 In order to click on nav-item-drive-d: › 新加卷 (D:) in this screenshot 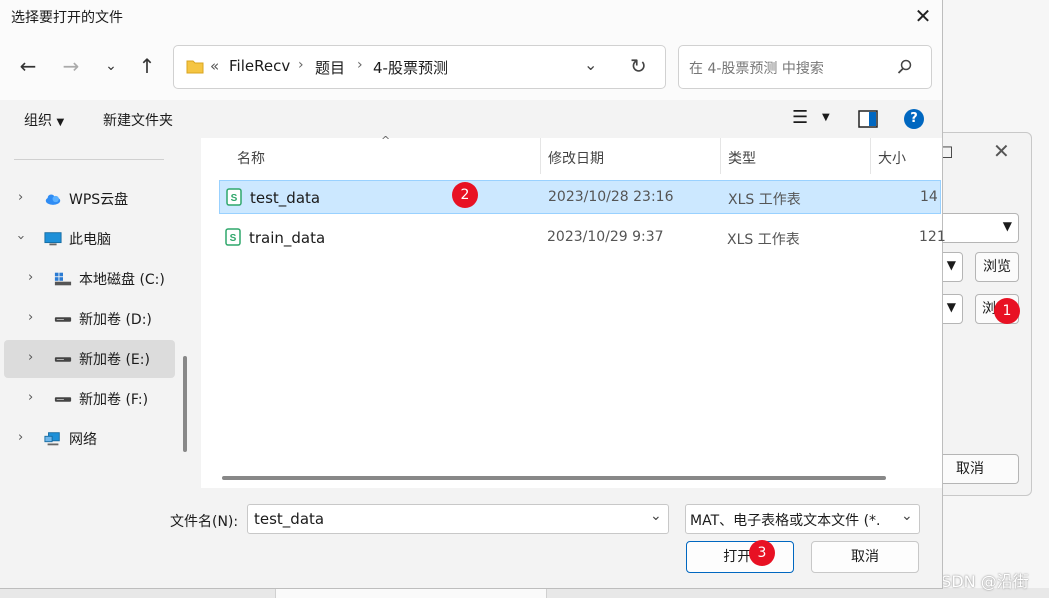, I will do `click(87, 319)`.